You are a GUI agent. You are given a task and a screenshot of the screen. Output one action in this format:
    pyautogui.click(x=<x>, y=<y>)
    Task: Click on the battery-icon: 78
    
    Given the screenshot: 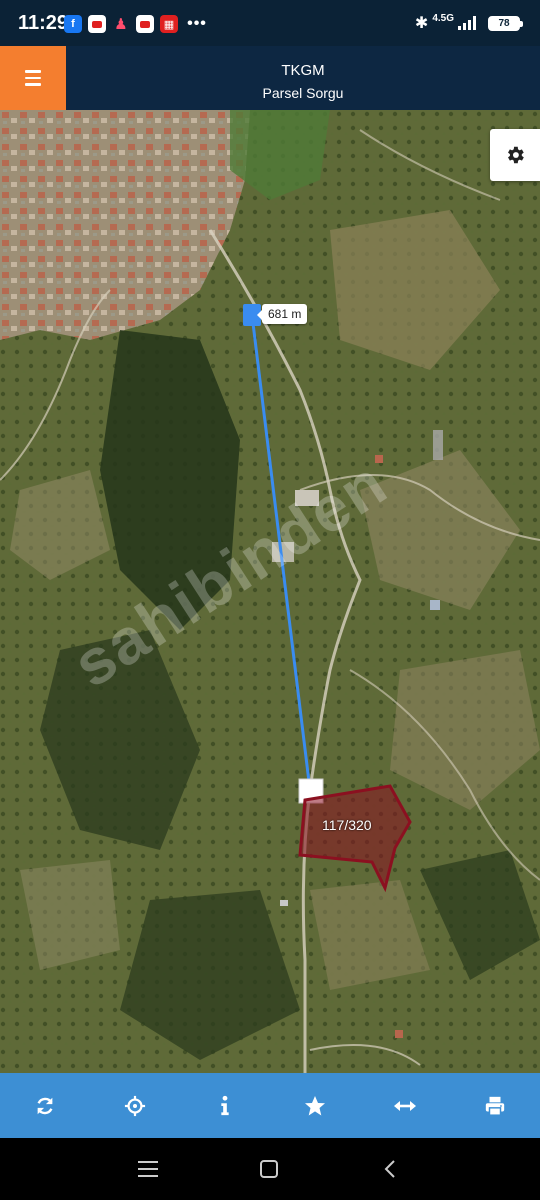 What is the action you would take?
    pyautogui.click(x=505, y=23)
    